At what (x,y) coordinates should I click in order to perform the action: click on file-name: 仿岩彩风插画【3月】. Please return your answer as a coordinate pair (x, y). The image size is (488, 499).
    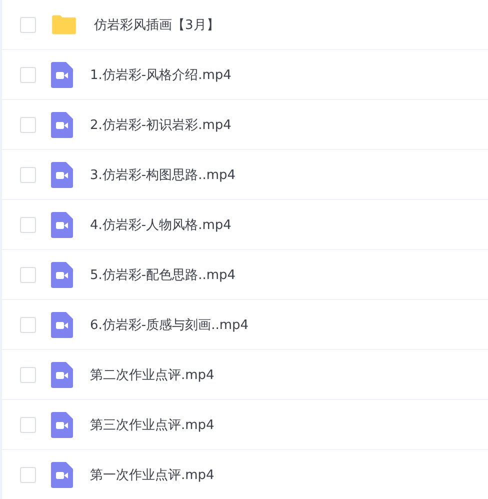
    Looking at the image, I should click on (157, 25).